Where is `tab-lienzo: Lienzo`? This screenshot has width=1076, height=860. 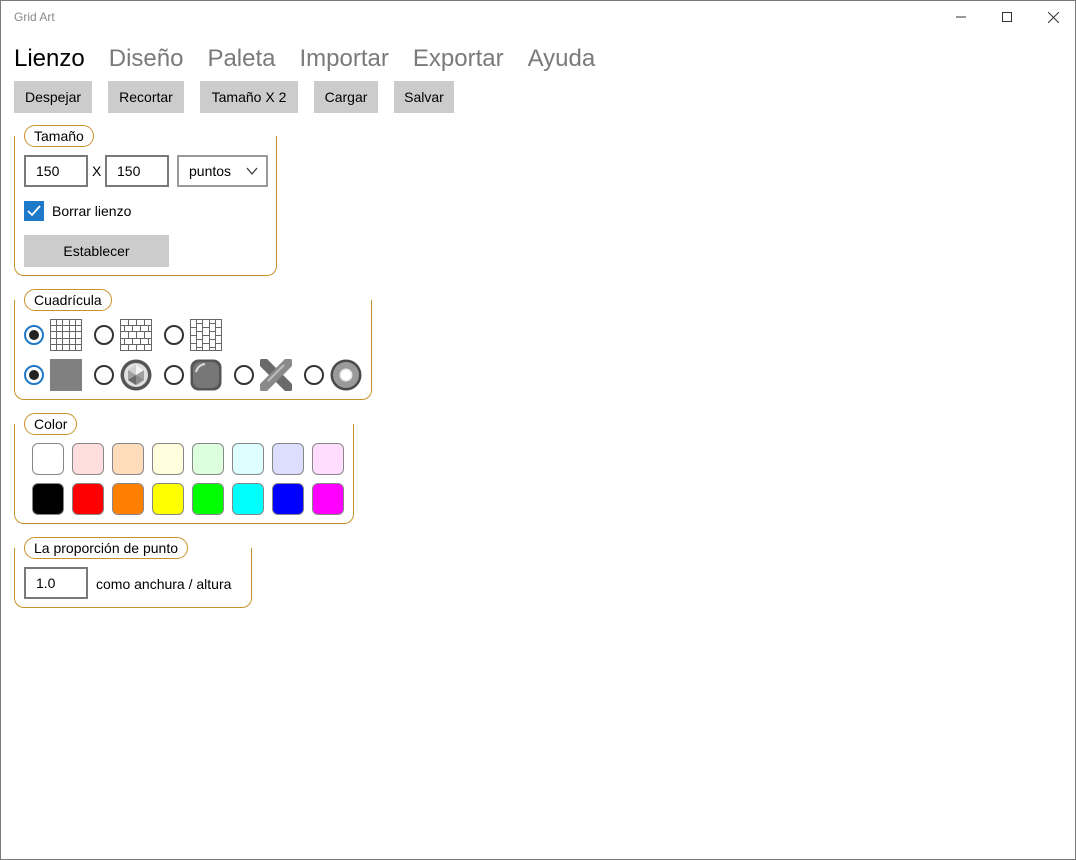
tab-lienzo: Lienzo is located at coordinates (49, 59).